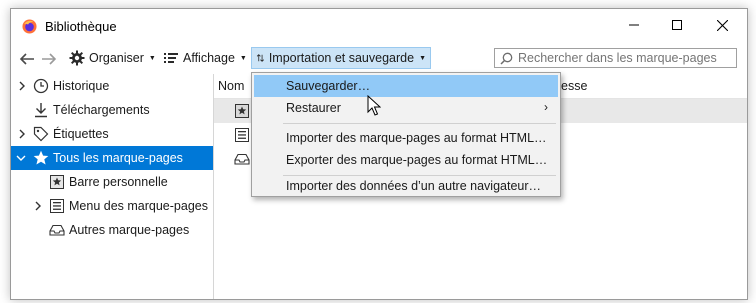 The height and width of the screenshot is (303, 756). I want to click on import-backup-button: Importation et sauvegarde ▼, so click(341, 58).